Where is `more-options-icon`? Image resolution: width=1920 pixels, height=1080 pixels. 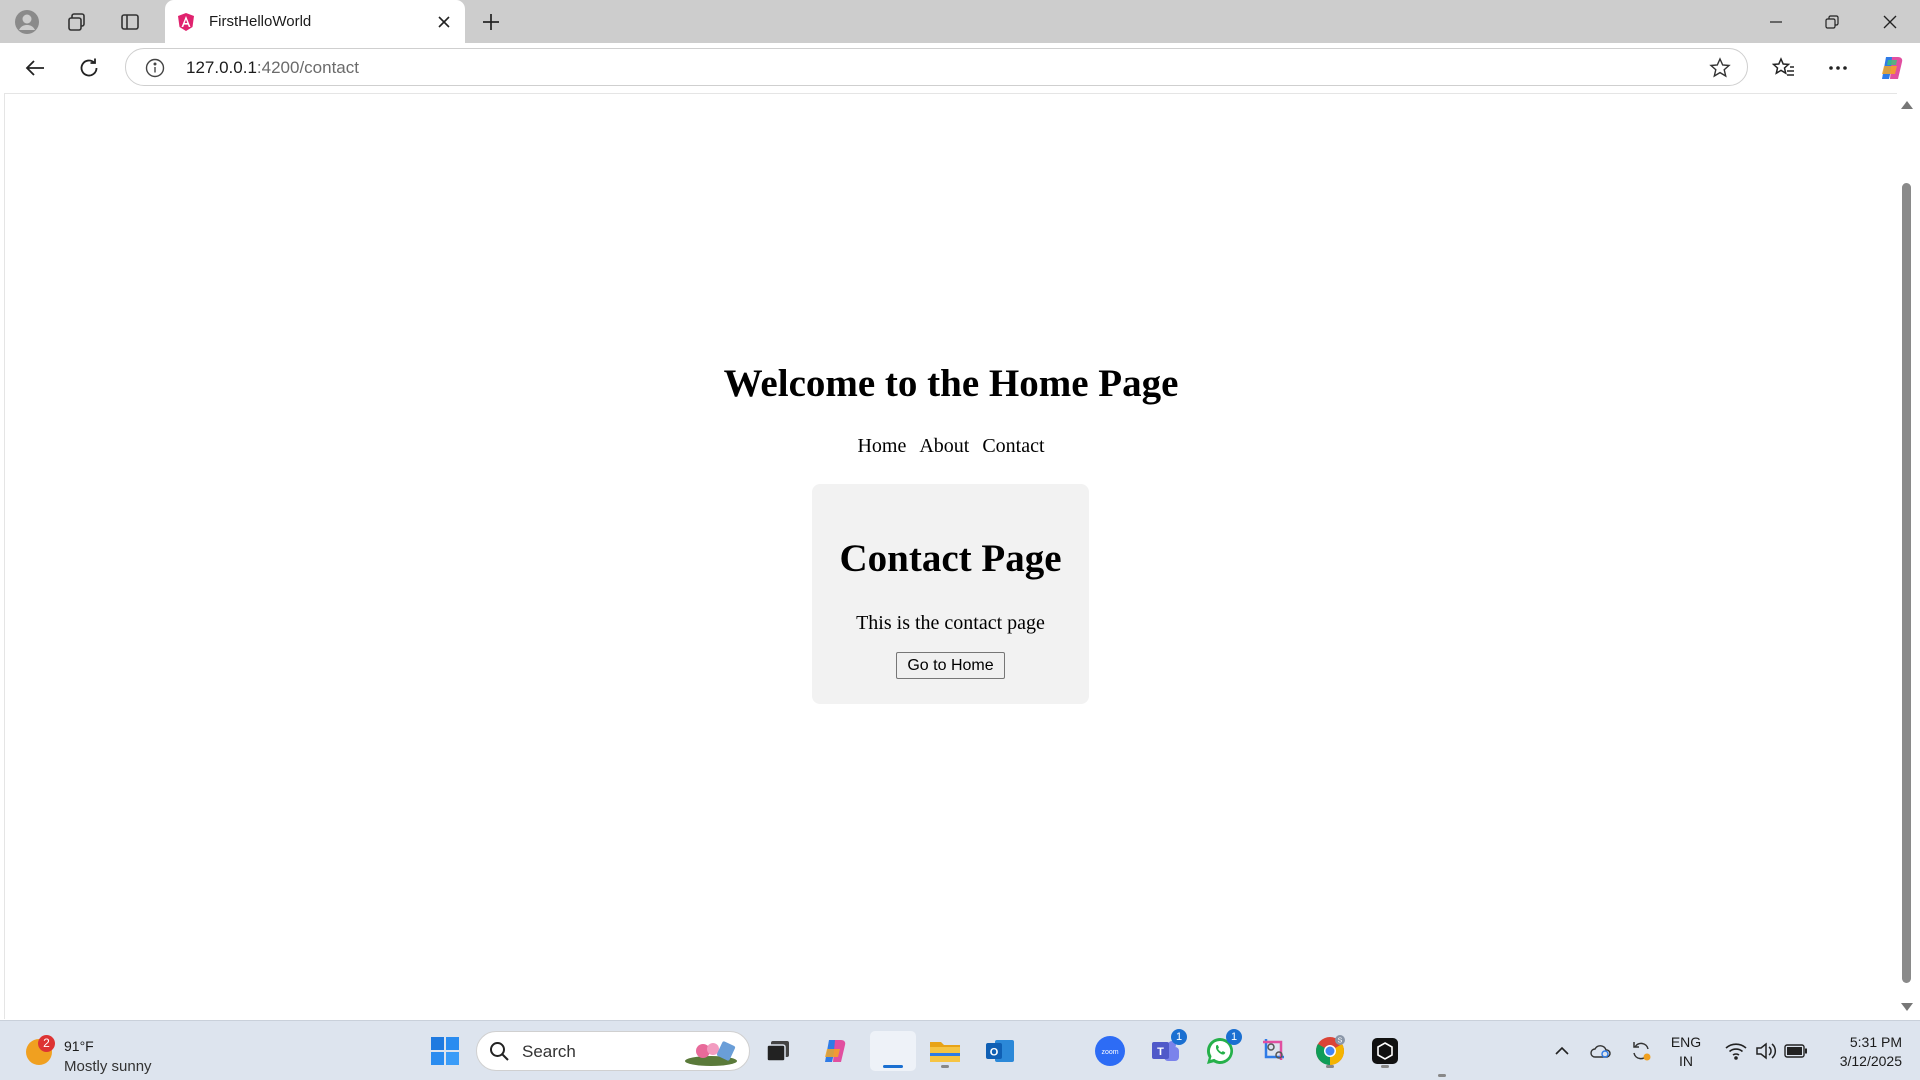 more-options-icon is located at coordinates (1838, 68).